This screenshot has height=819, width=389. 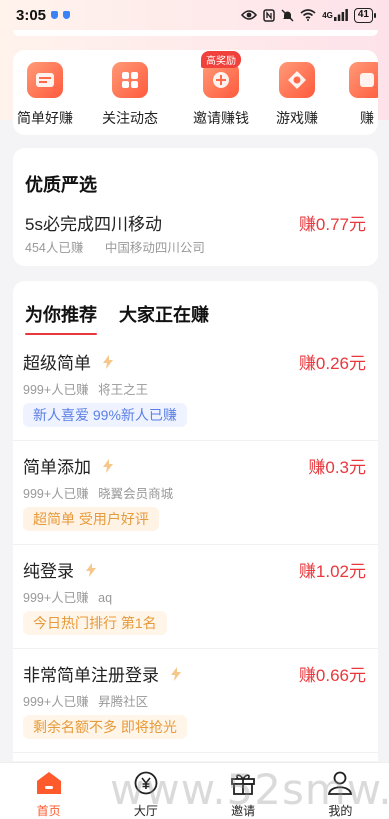 I want to click on battery-indicator: 41, so click(x=365, y=15).